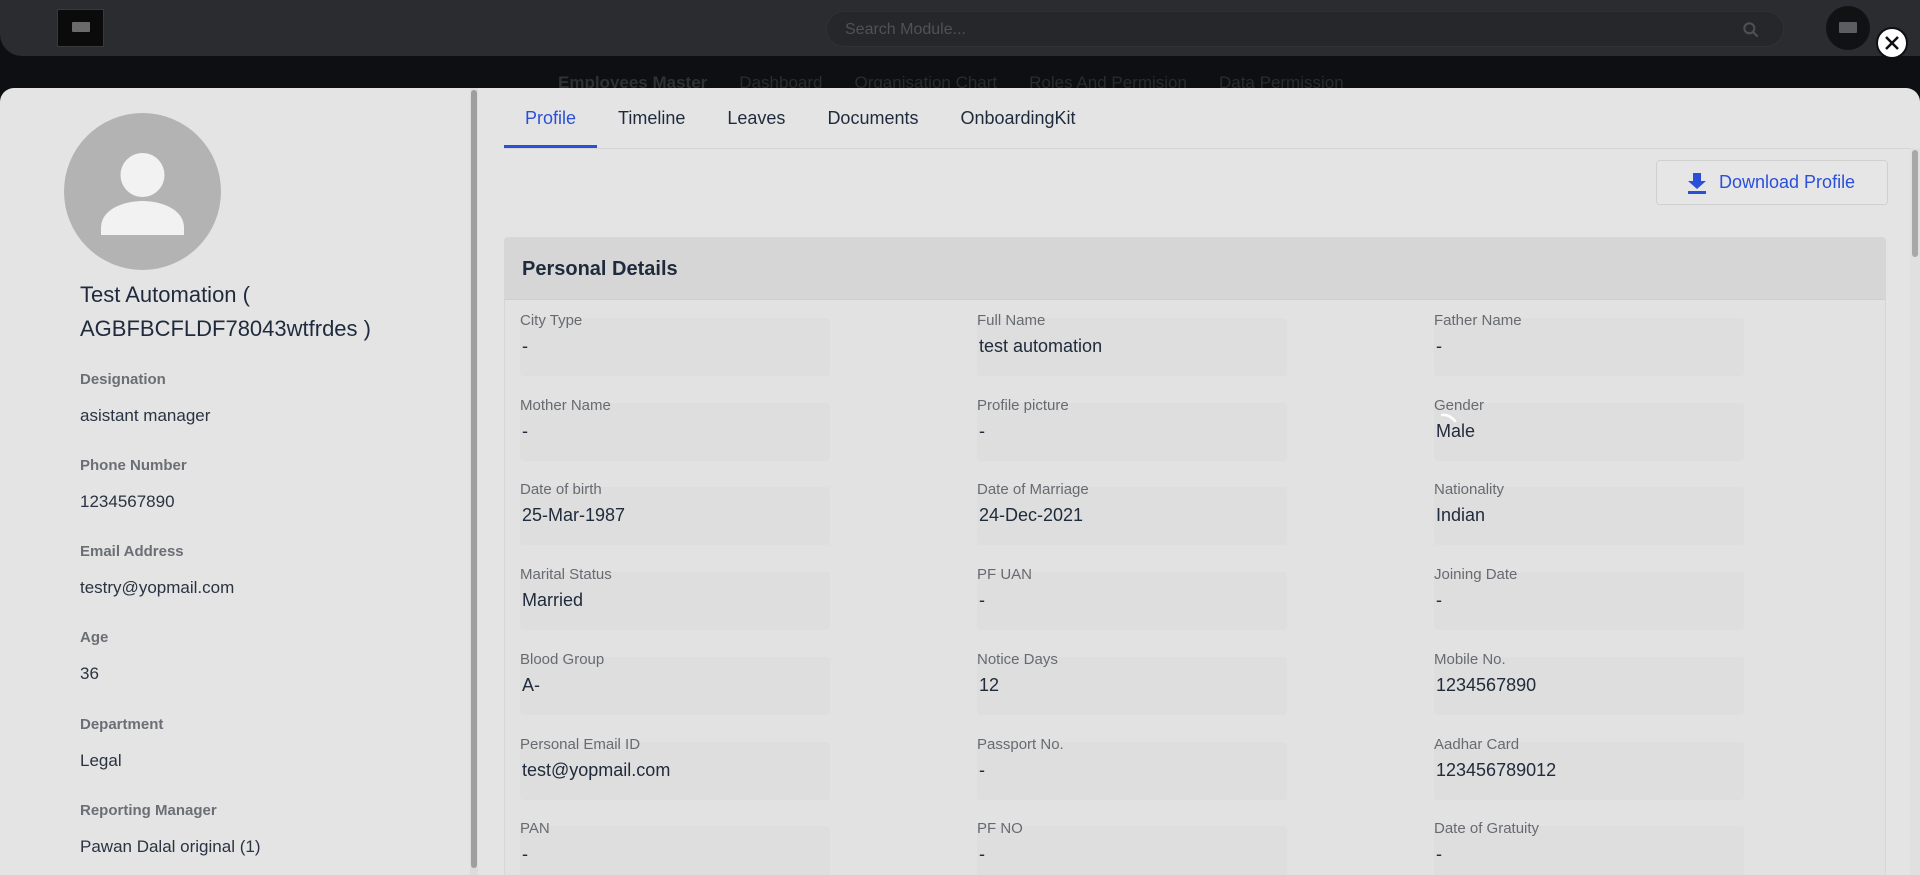  I want to click on download-profile-button: Download Profile, so click(1772, 182).